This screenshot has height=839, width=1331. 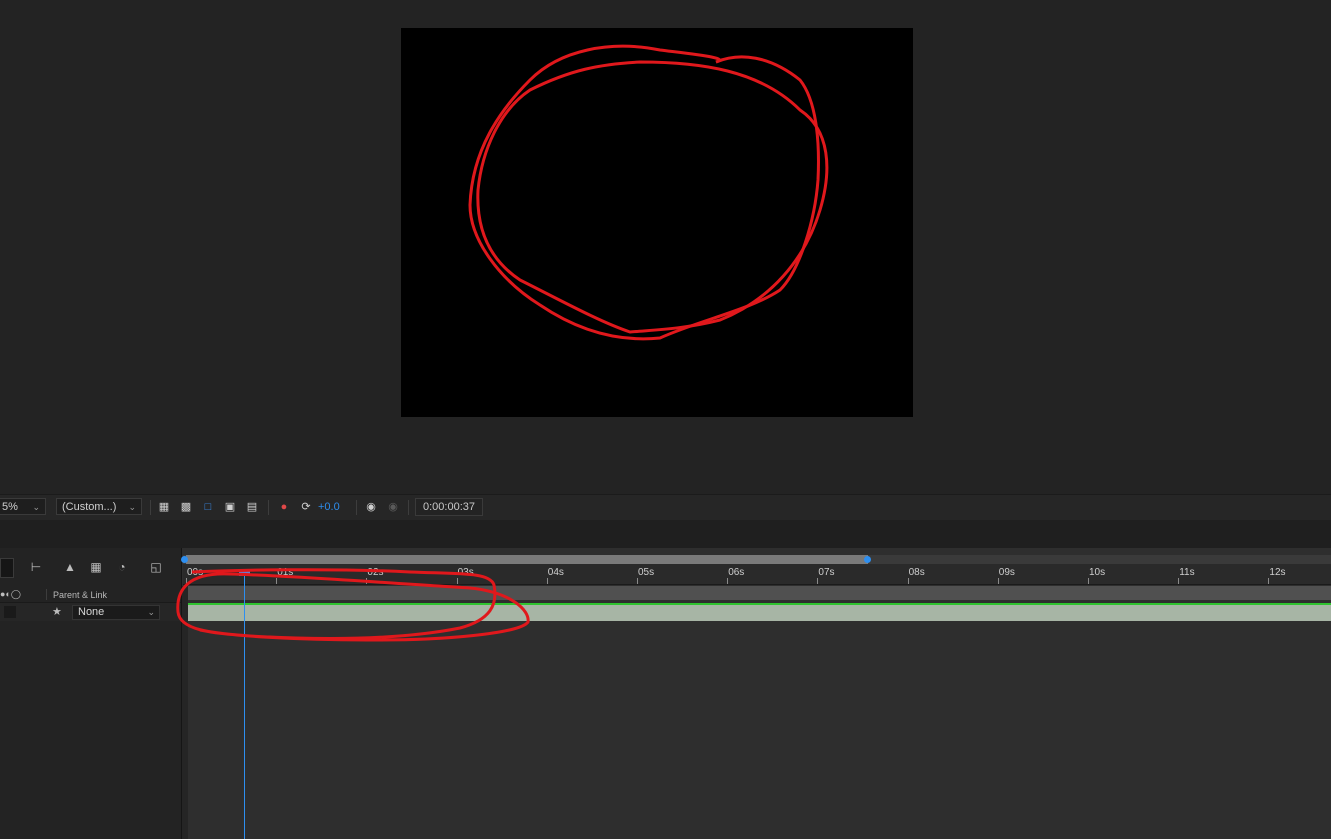 What do you see at coordinates (1277, 572) in the screenshot?
I see `ruler-label: 12s` at bounding box center [1277, 572].